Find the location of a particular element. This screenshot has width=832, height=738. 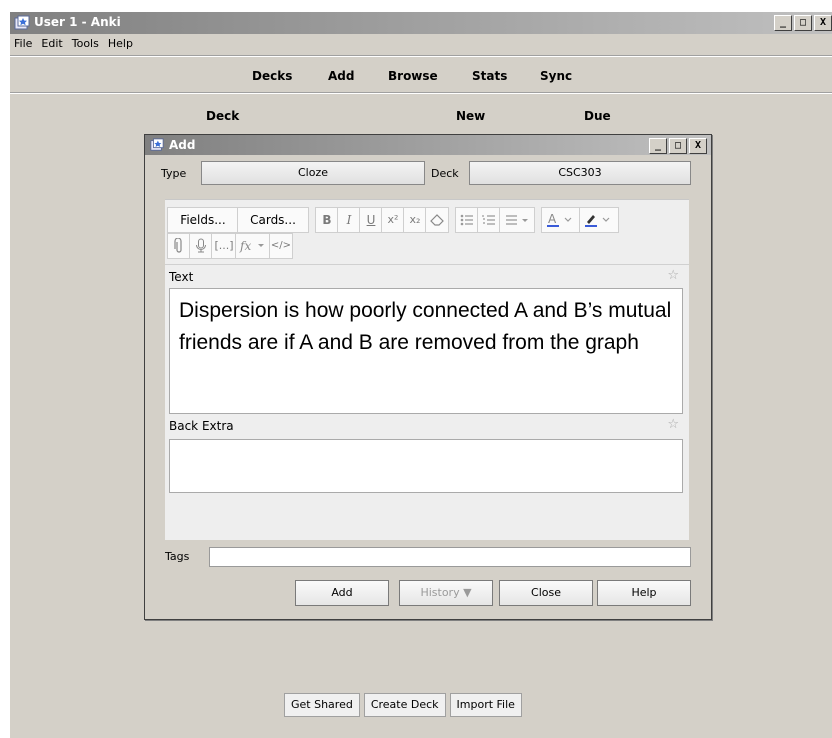

field-label-text: Text is located at coordinates (181, 277).